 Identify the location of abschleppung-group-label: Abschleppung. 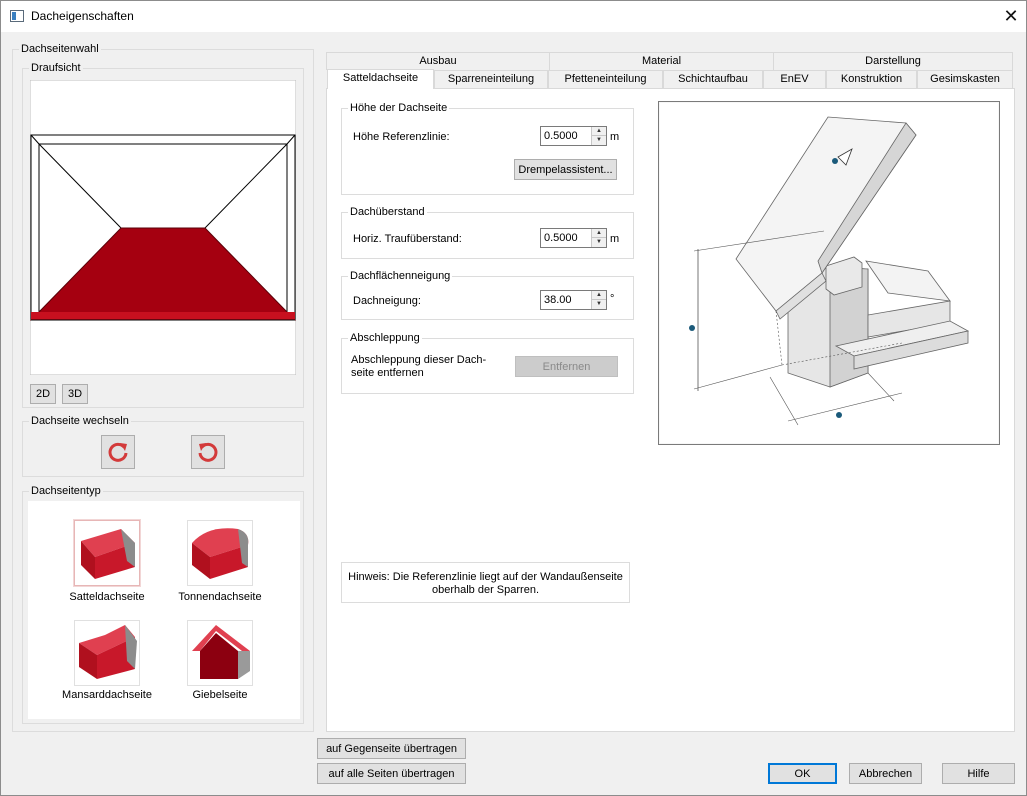
(385, 338).